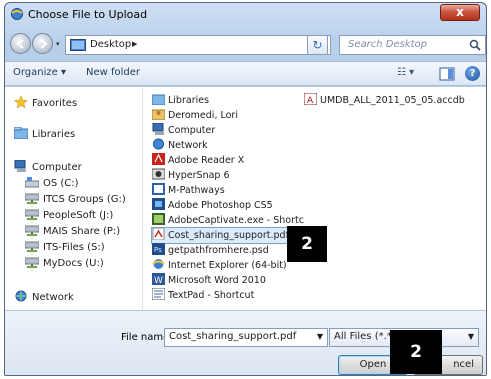 This screenshot has height=379, width=491. What do you see at coordinates (158, 234) in the screenshot?
I see `pdf-icon` at bounding box center [158, 234].